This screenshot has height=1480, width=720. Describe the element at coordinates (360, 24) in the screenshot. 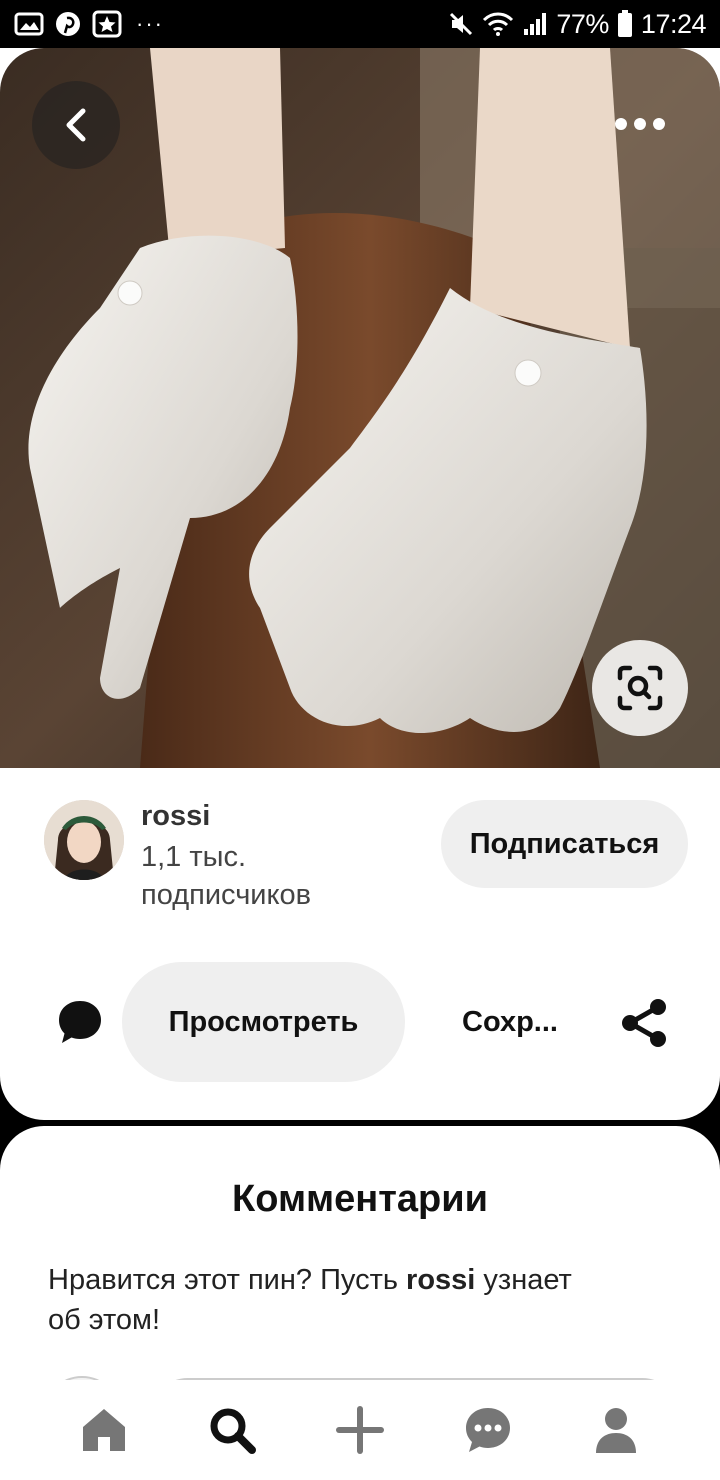

I see `status-bar: ··· 77% 17:24` at that location.